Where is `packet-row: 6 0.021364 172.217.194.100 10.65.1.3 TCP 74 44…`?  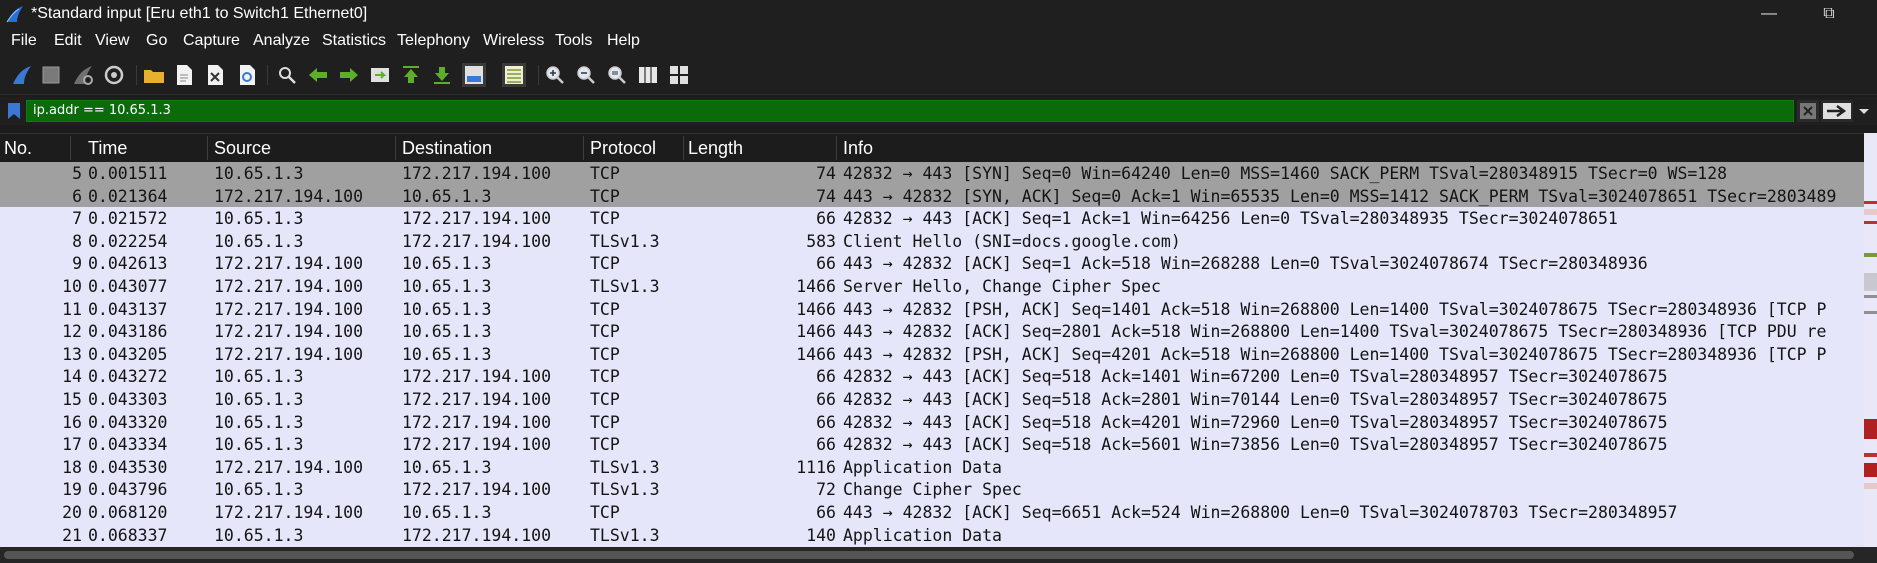 packet-row: 6 0.021364 172.217.194.100 10.65.1.3 TCP 74 44… is located at coordinates (932, 196).